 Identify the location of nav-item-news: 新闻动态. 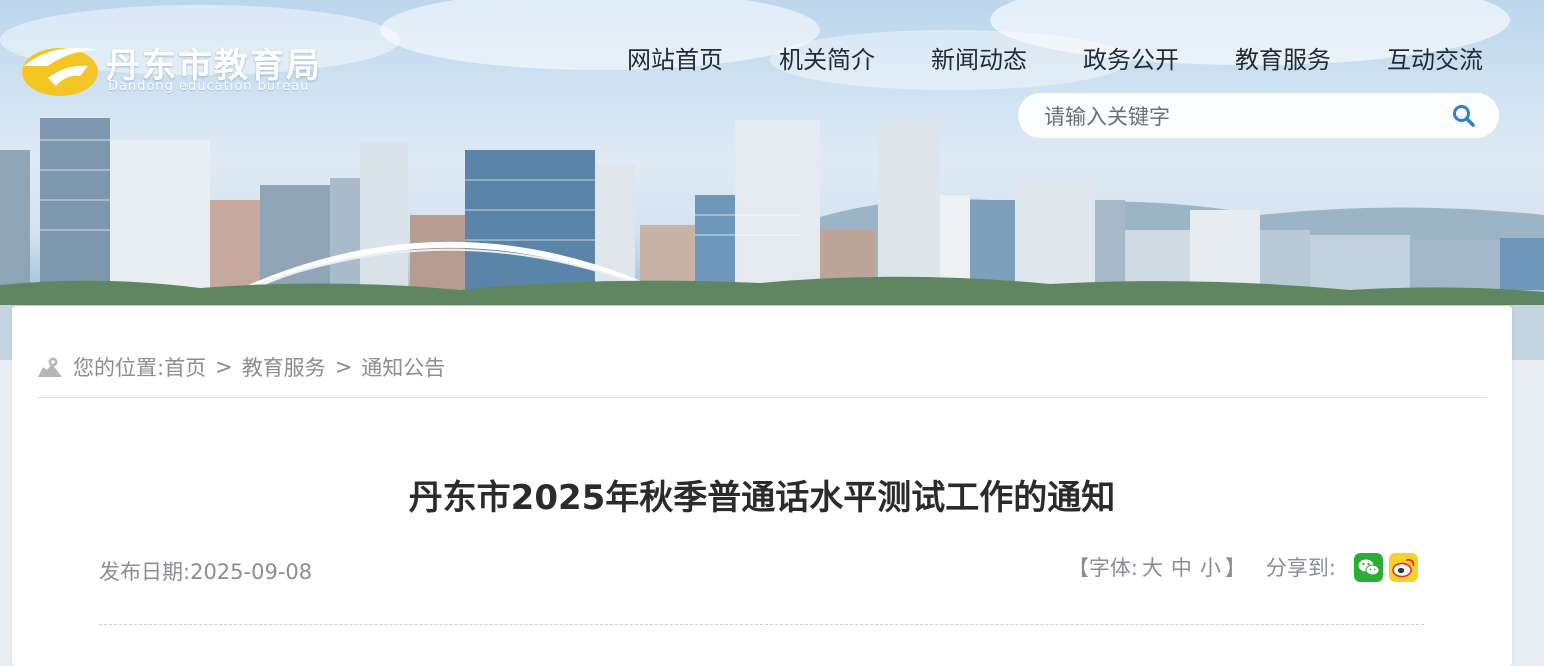
(979, 57).